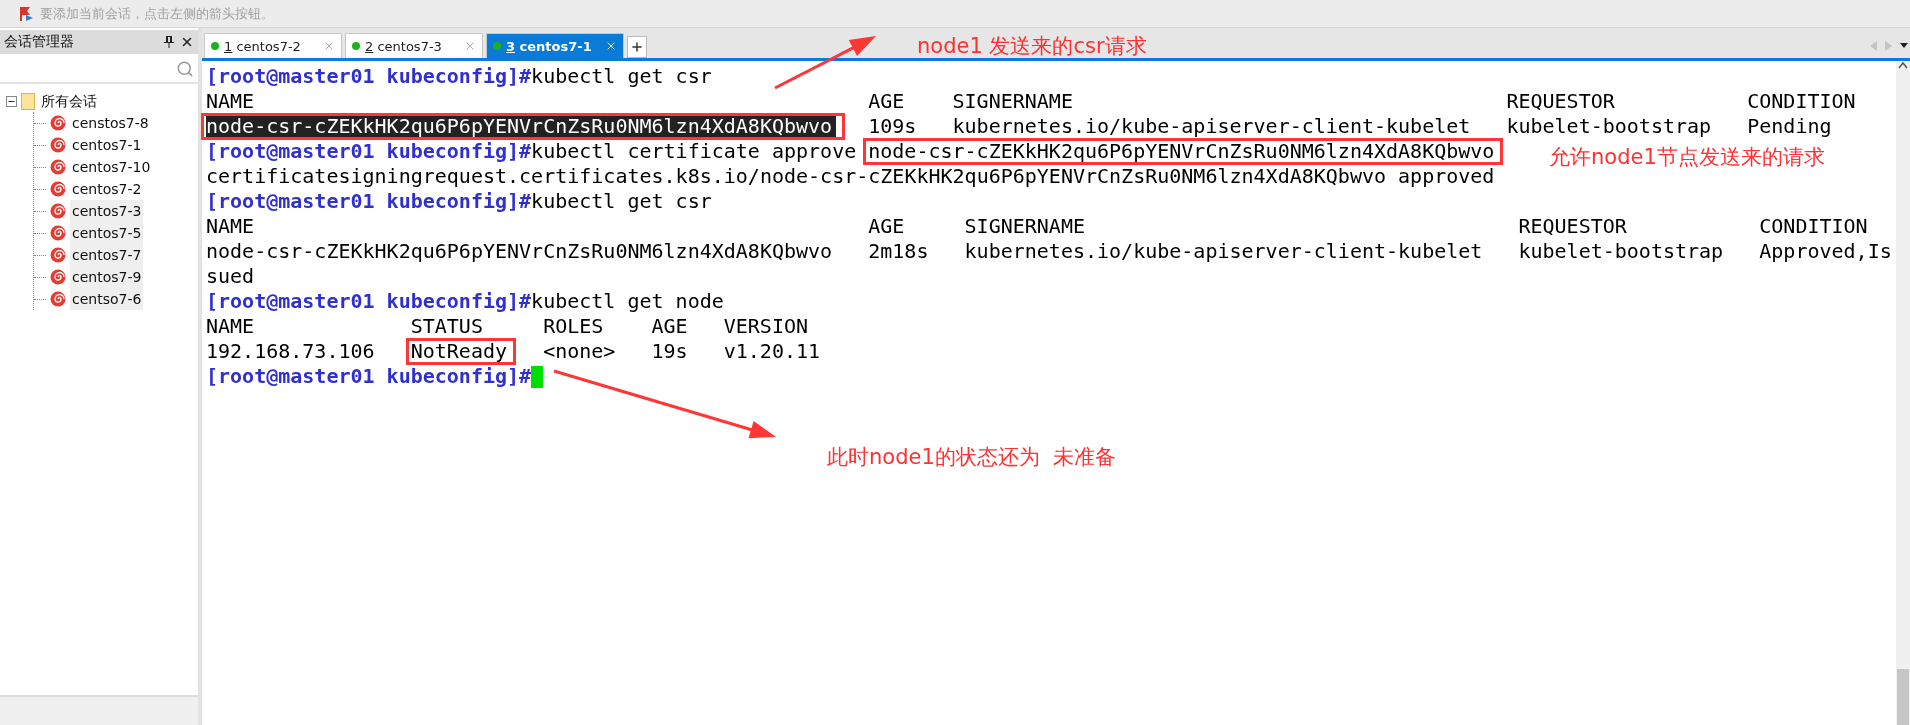 This screenshot has height=725, width=1910. Describe the element at coordinates (107, 233) in the screenshot. I see `session-item: centos7-5` at that location.